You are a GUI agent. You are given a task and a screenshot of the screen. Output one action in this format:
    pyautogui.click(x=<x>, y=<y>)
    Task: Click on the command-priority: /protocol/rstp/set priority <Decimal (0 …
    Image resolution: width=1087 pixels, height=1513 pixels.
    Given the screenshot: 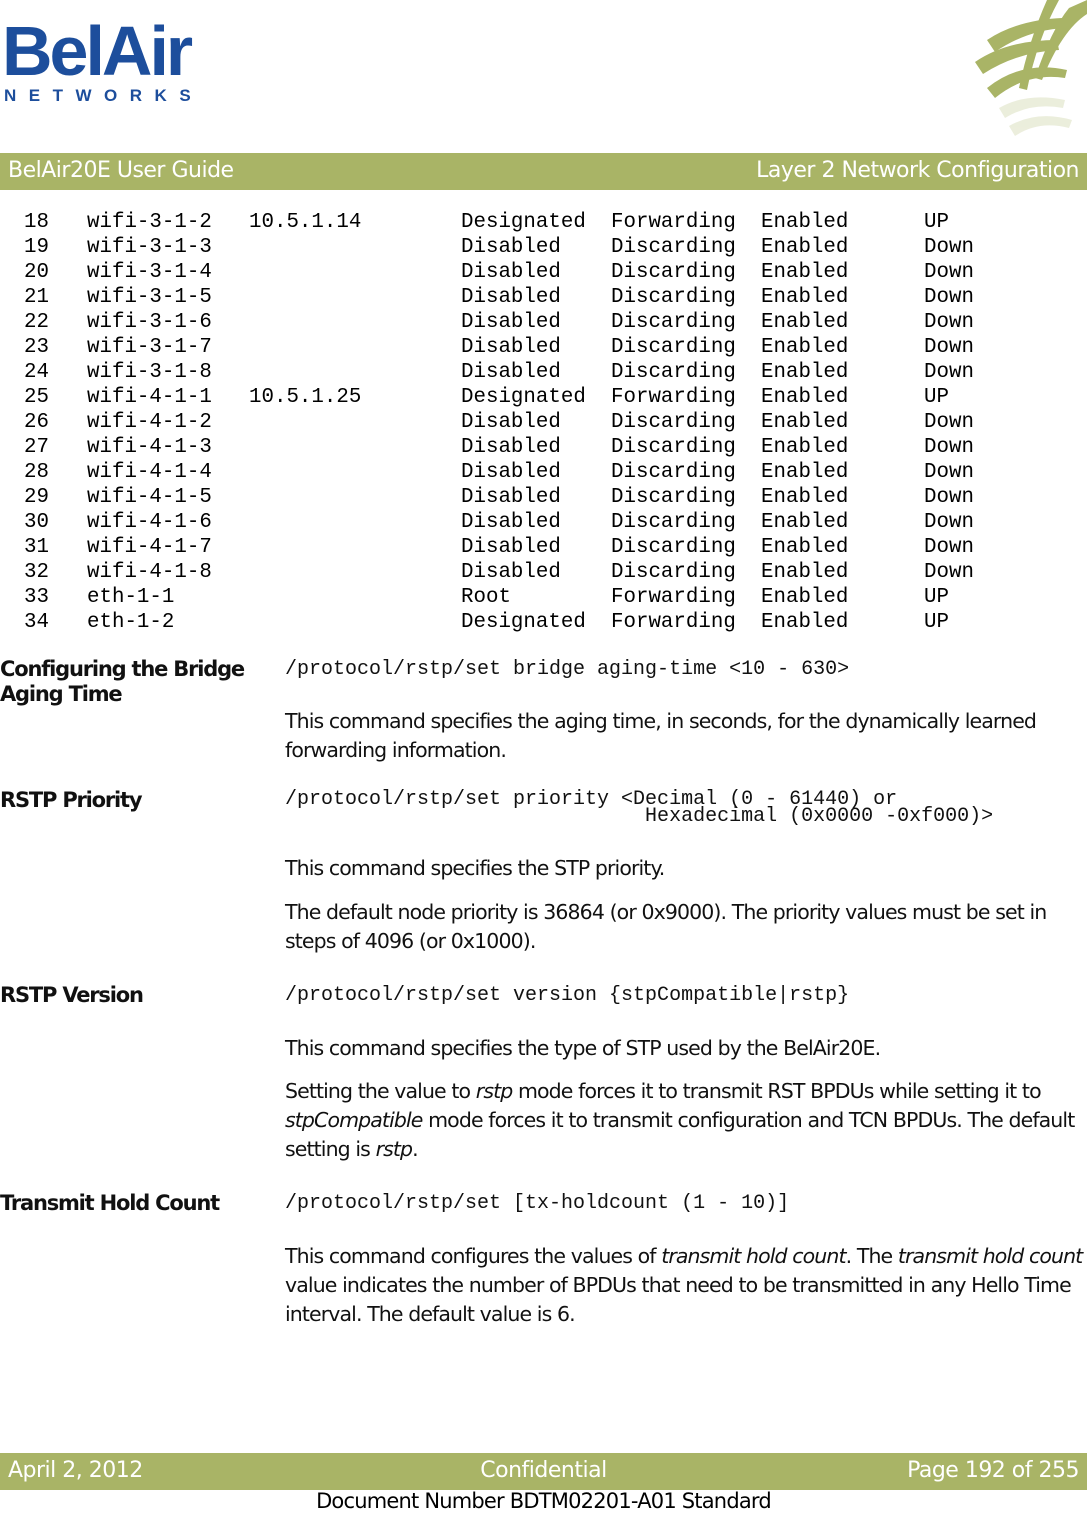 What is the action you would take?
    pyautogui.click(x=639, y=808)
    